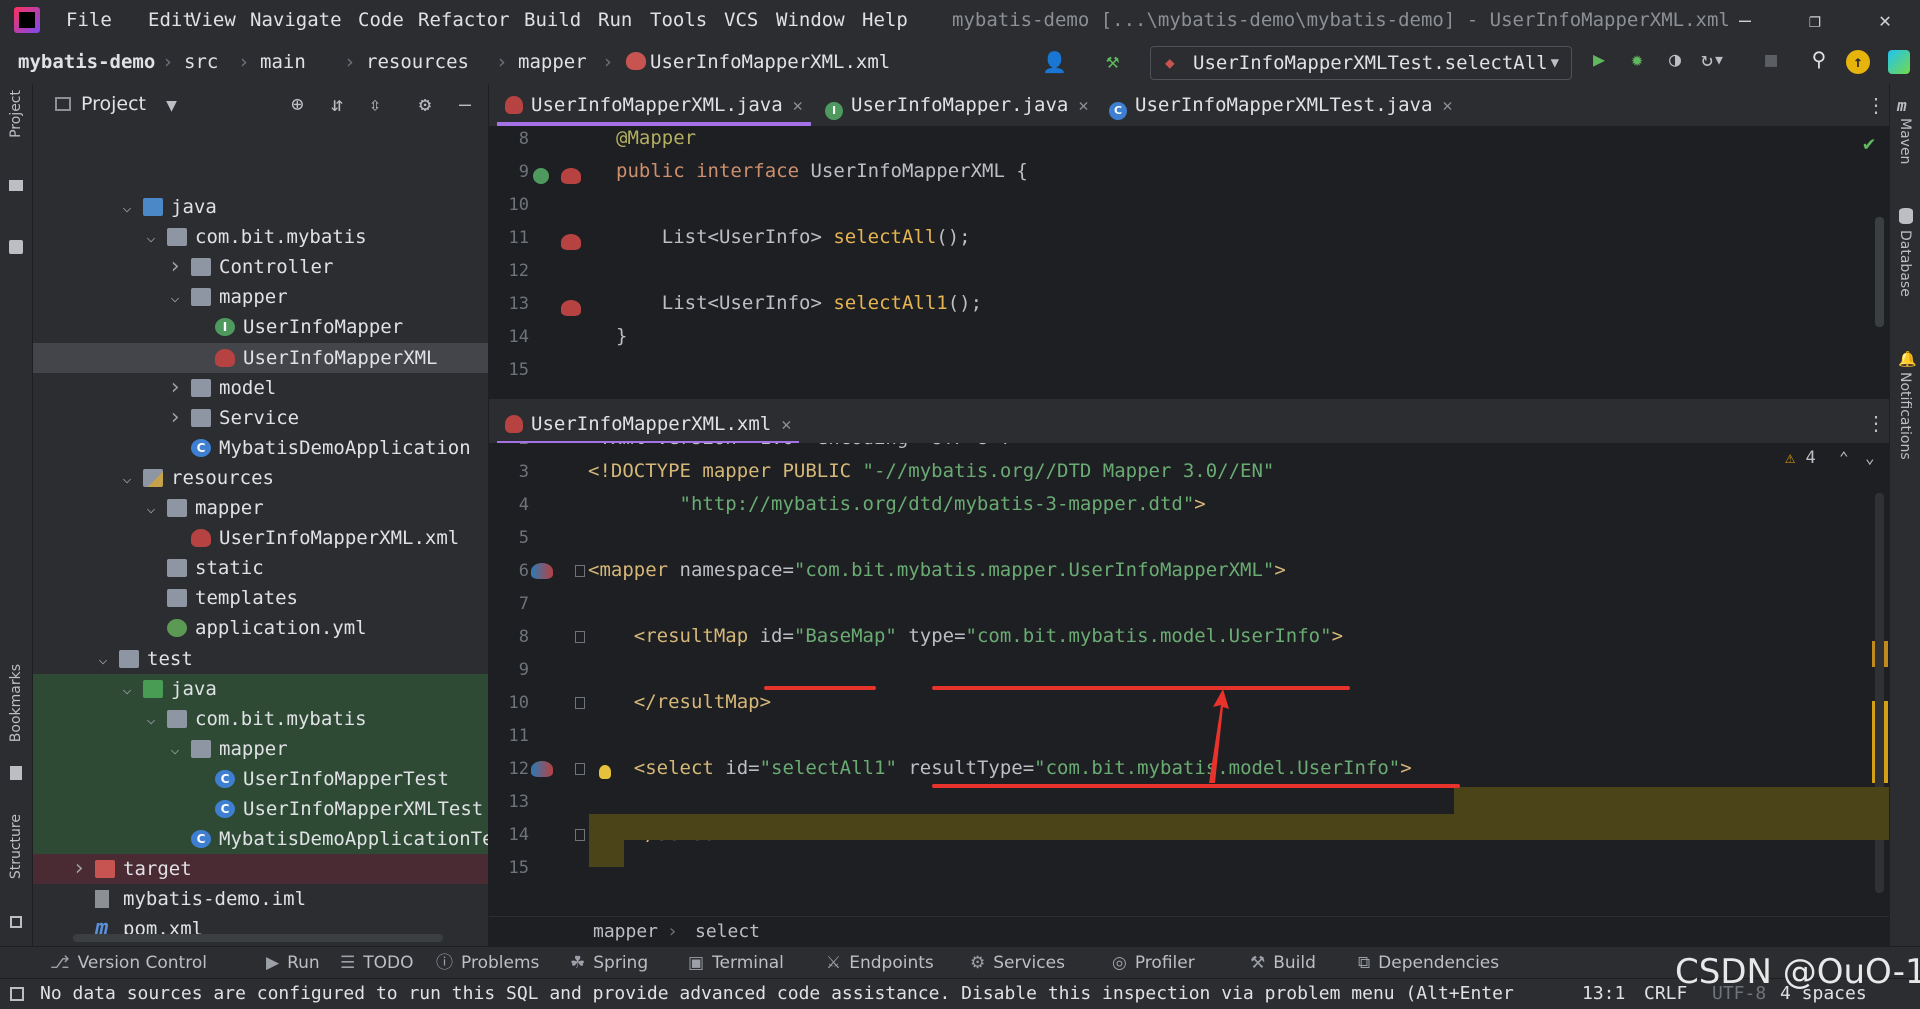 This screenshot has width=1920, height=1009. I want to click on coverage-icon: ◑, so click(1675, 59).